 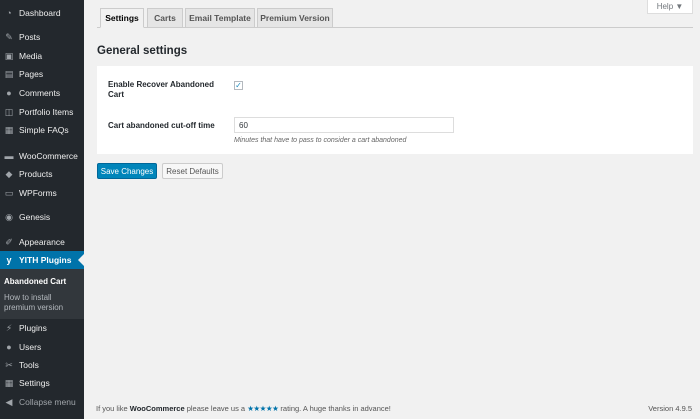 I want to click on box-icon: ◆, so click(x=9, y=173).